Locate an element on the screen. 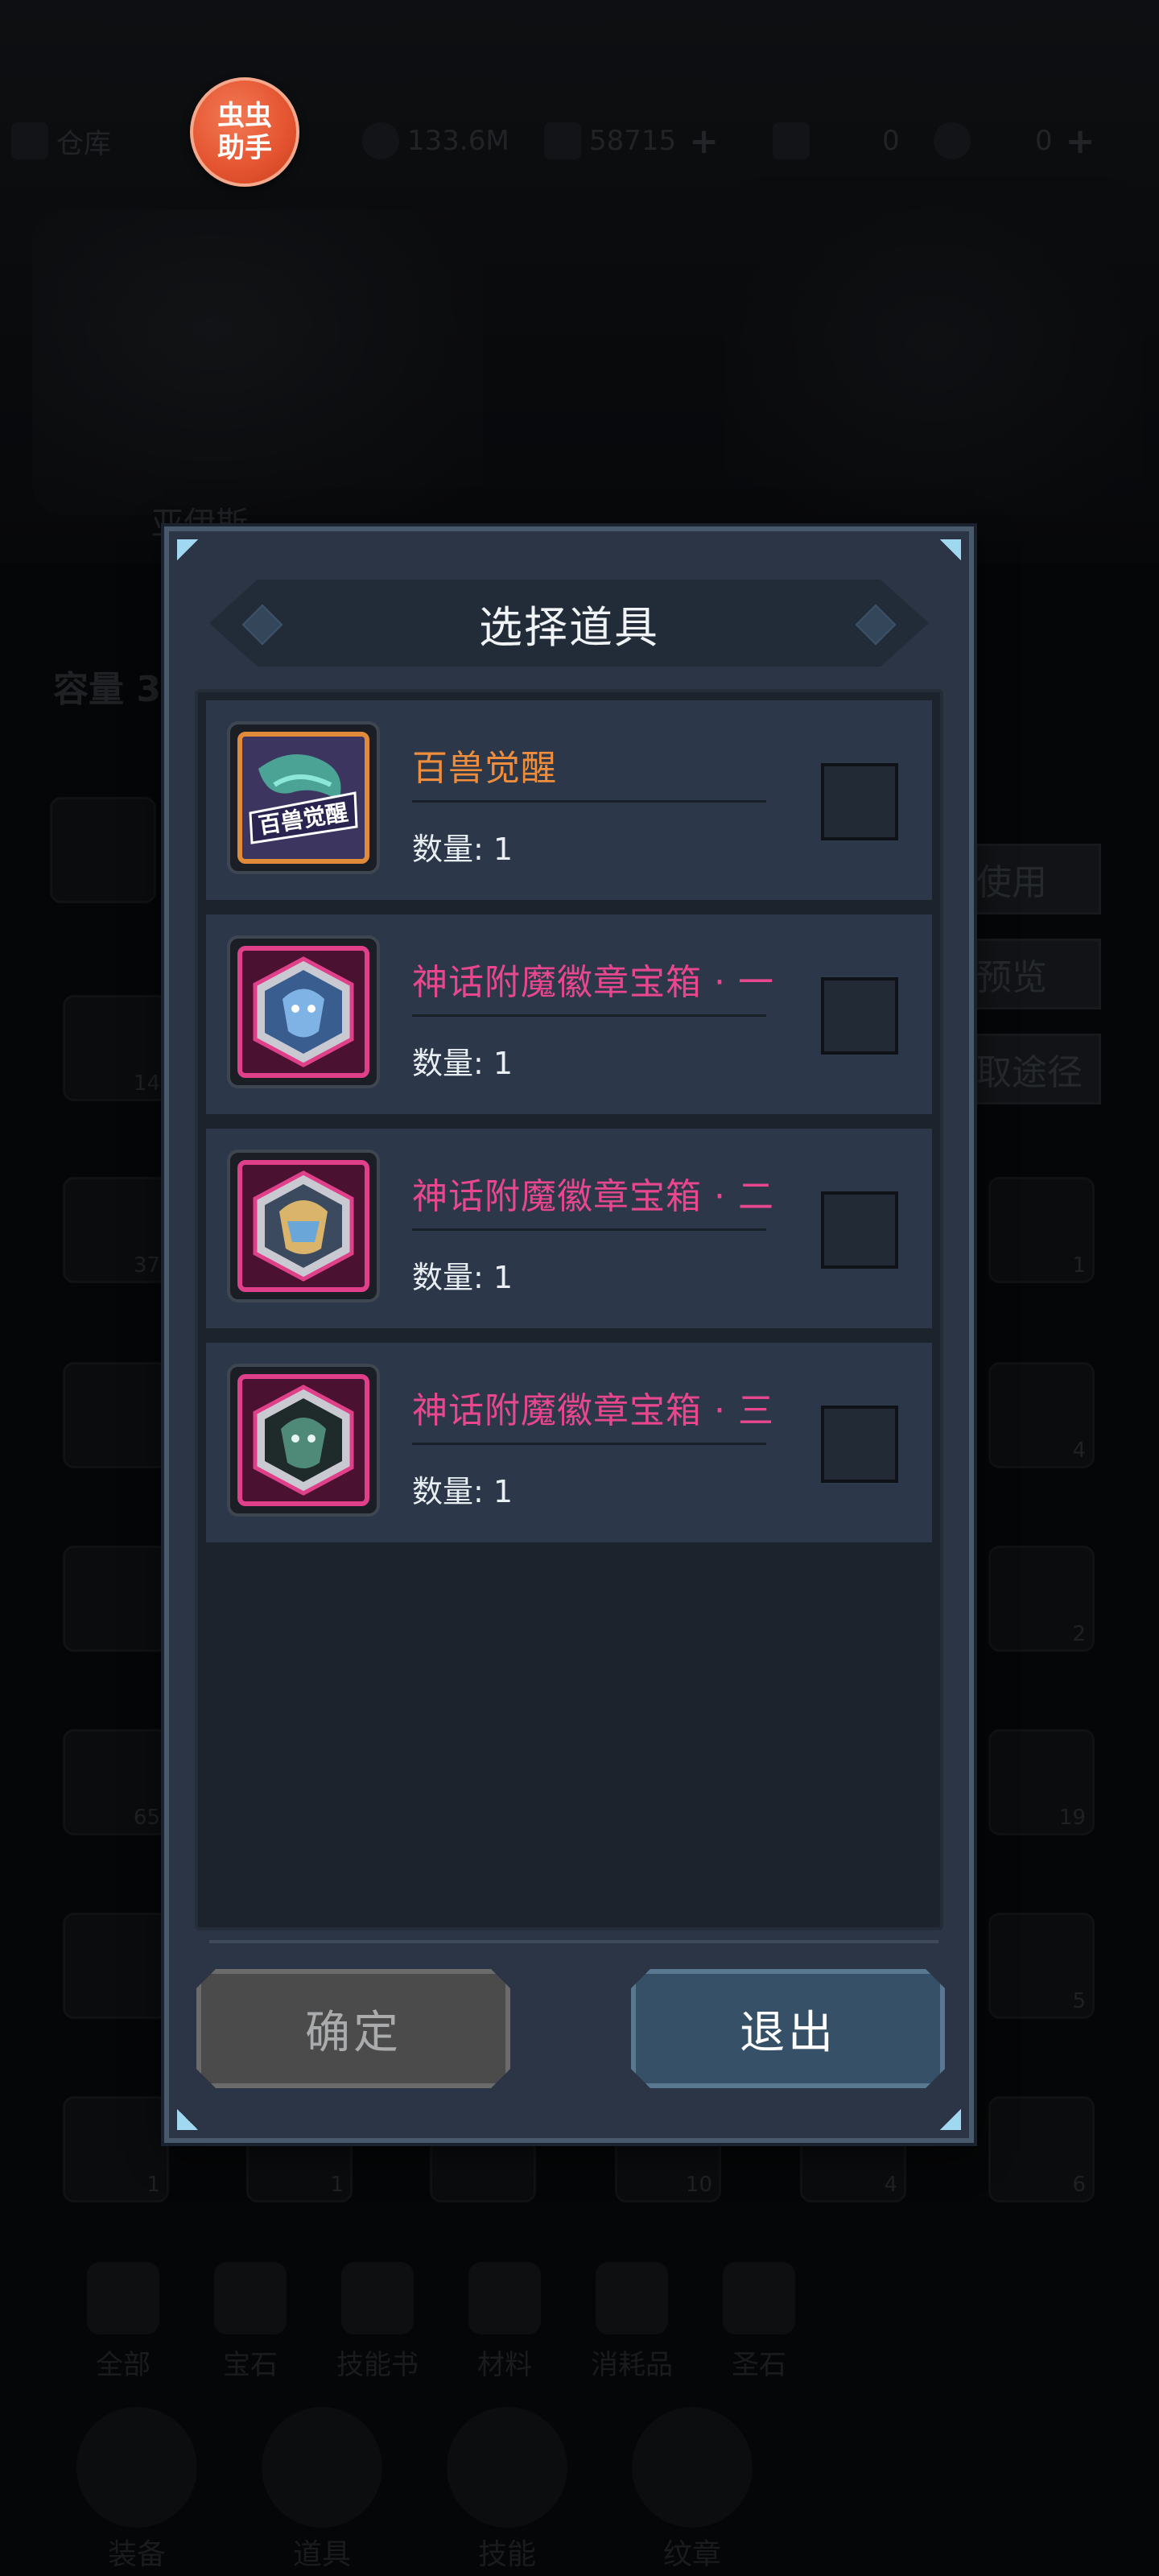 Image resolution: width=1159 pixels, height=2576 pixels. list-item: 百兽觉醒 百兽觉醒 数量: 1 is located at coordinates (569, 800).